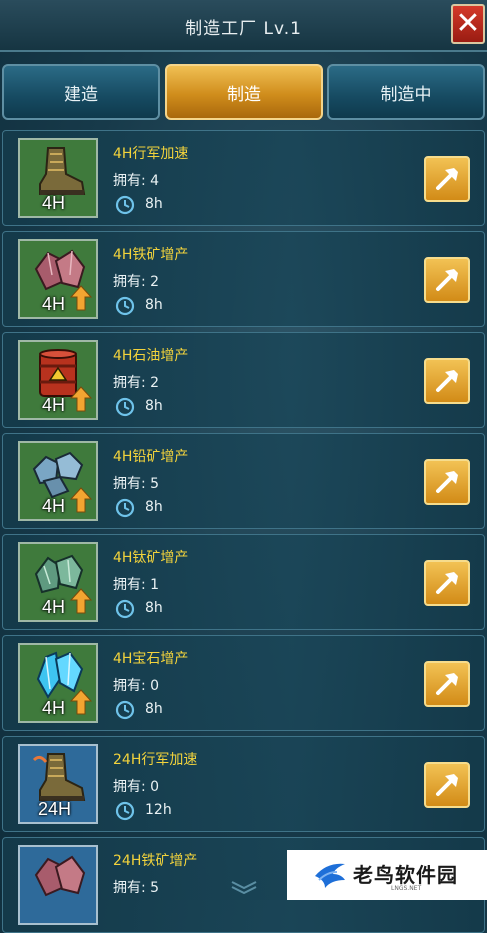  I want to click on item-name: 4H石油增产, so click(151, 356).